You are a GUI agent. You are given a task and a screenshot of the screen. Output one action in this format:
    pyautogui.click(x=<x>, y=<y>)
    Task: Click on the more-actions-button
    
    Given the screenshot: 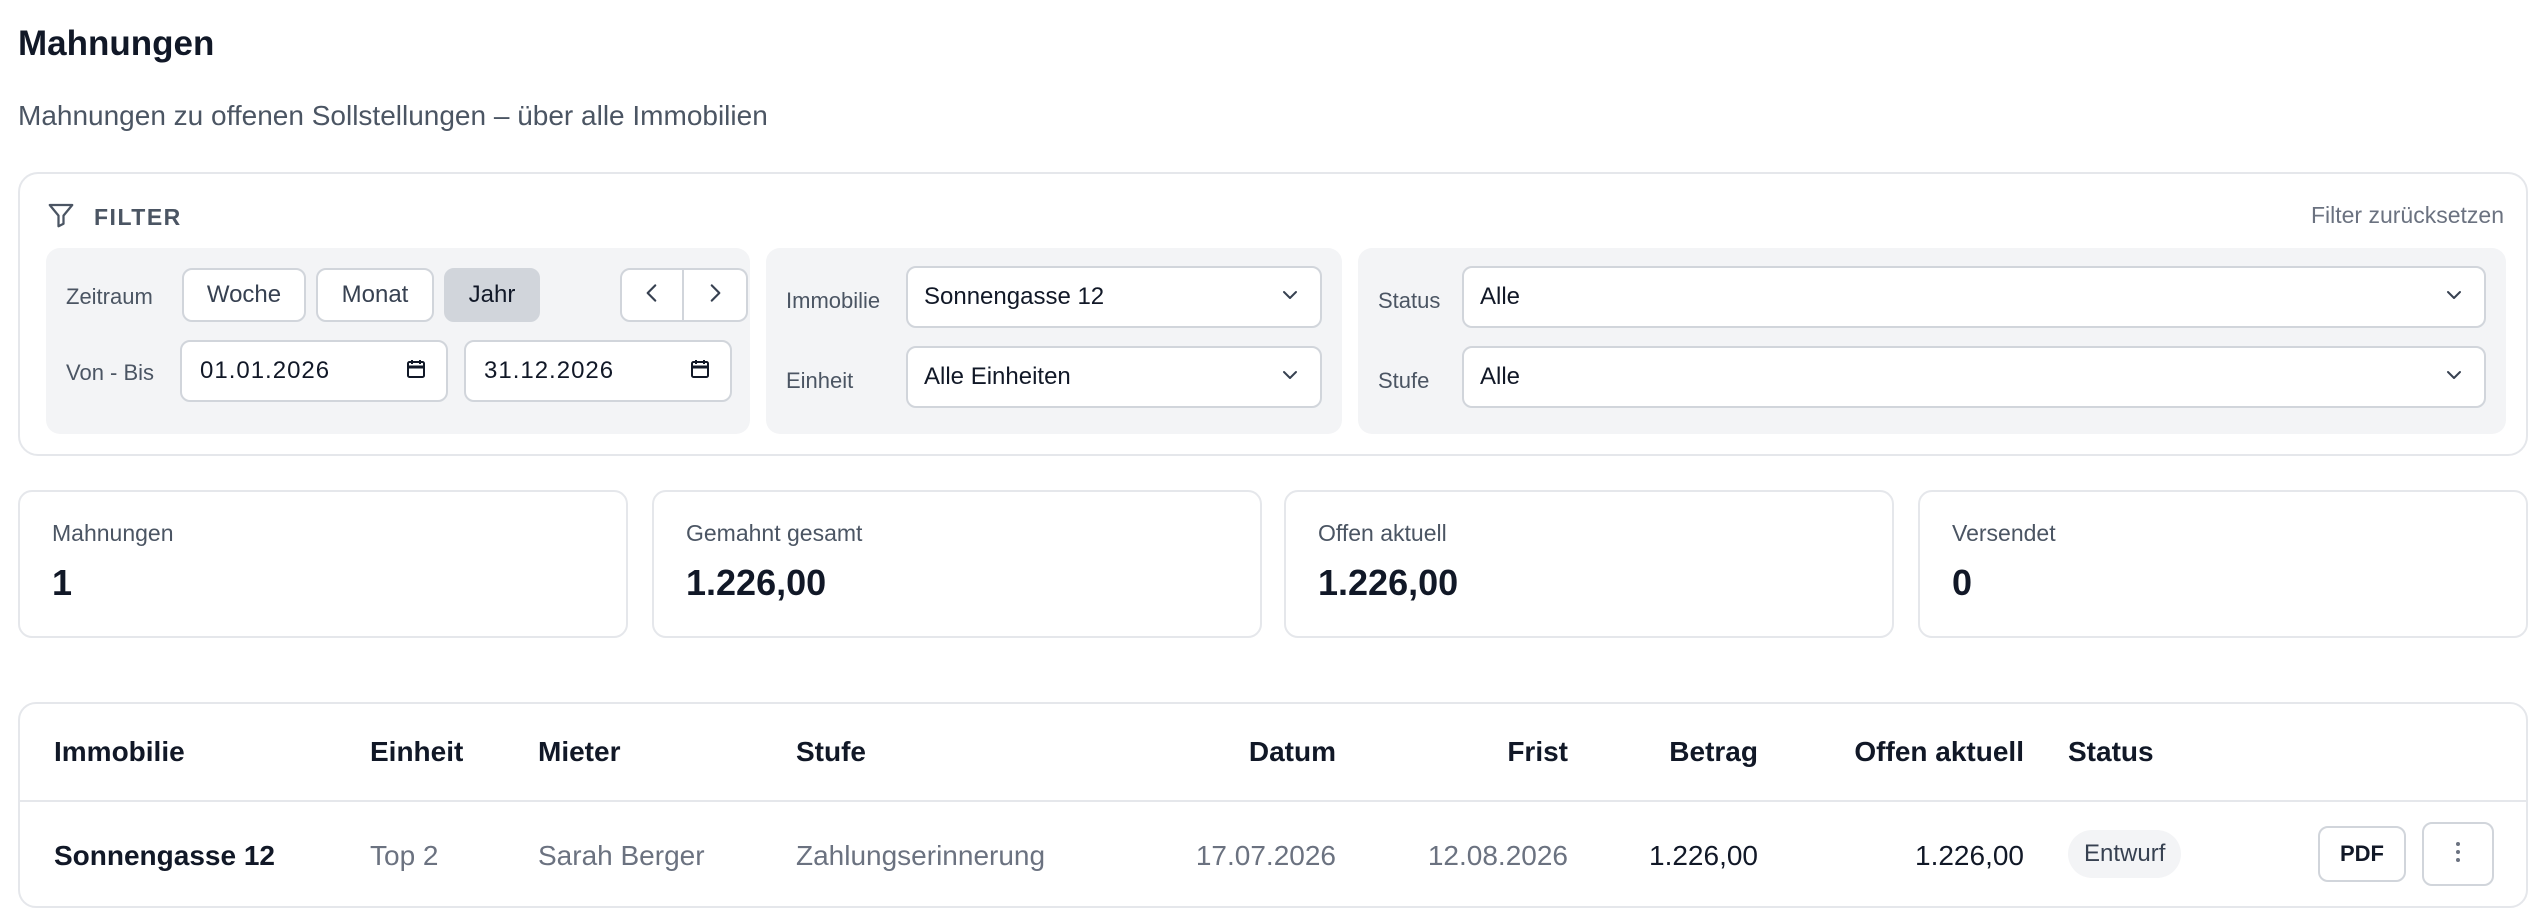 What is the action you would take?
    pyautogui.click(x=2458, y=854)
    